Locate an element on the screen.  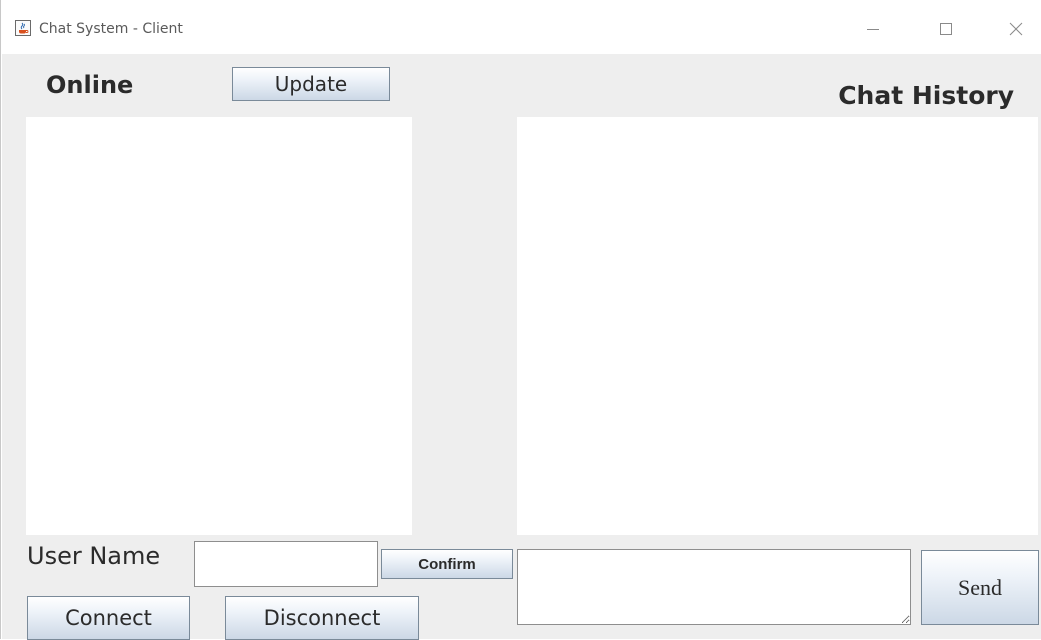
close-button is located at coordinates (1016, 29).